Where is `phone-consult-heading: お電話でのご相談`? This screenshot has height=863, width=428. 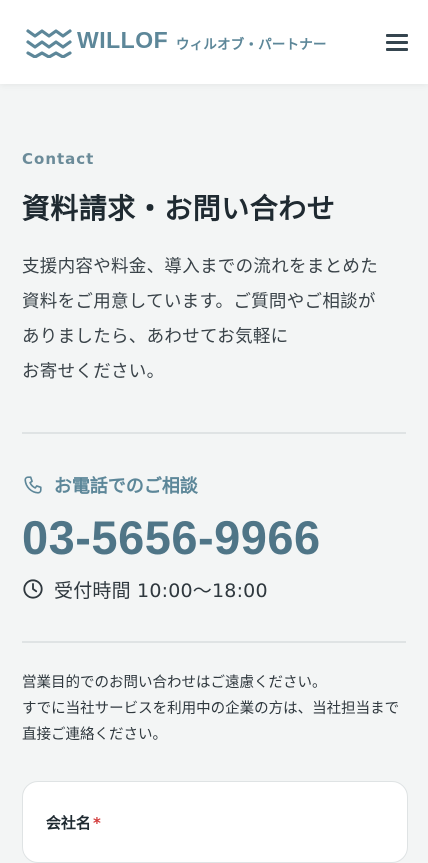 phone-consult-heading: お電話でのご相談 is located at coordinates (110, 485).